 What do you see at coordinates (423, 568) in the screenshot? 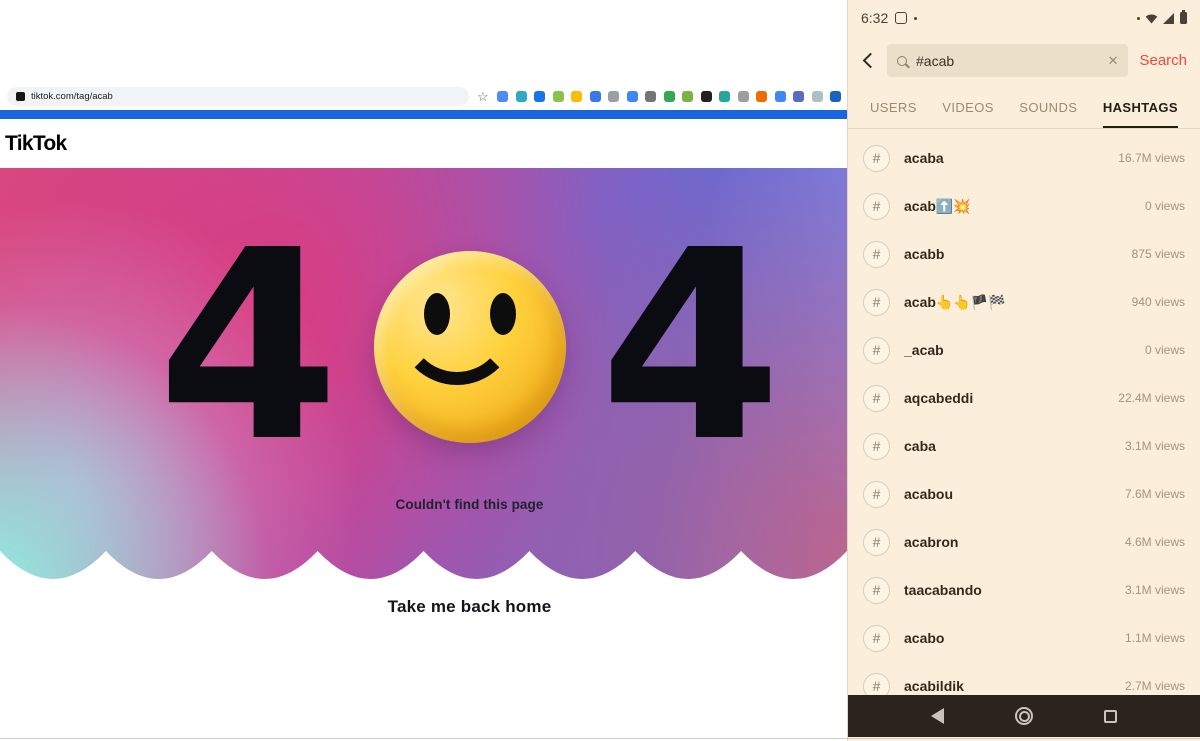
I see `wave-edge` at bounding box center [423, 568].